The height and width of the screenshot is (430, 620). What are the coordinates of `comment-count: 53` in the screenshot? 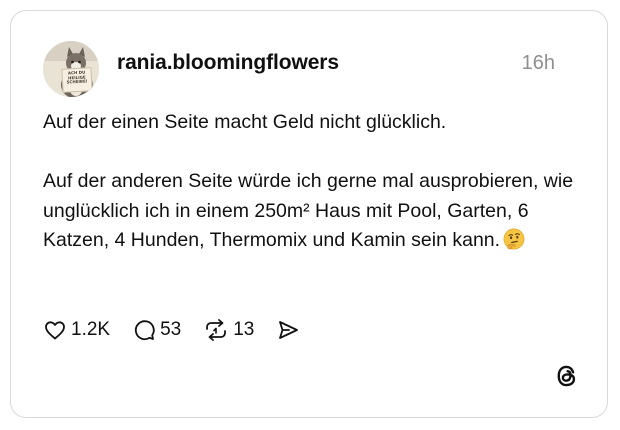 It's located at (171, 329).